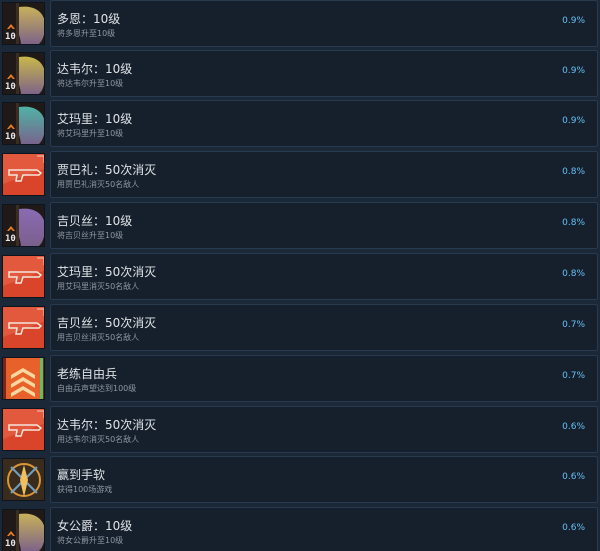 This screenshot has height=551, width=600. Describe the element at coordinates (324, 479) in the screenshot. I see `achievement-info: 赢到手软获得100场游戏 0.6%` at that location.